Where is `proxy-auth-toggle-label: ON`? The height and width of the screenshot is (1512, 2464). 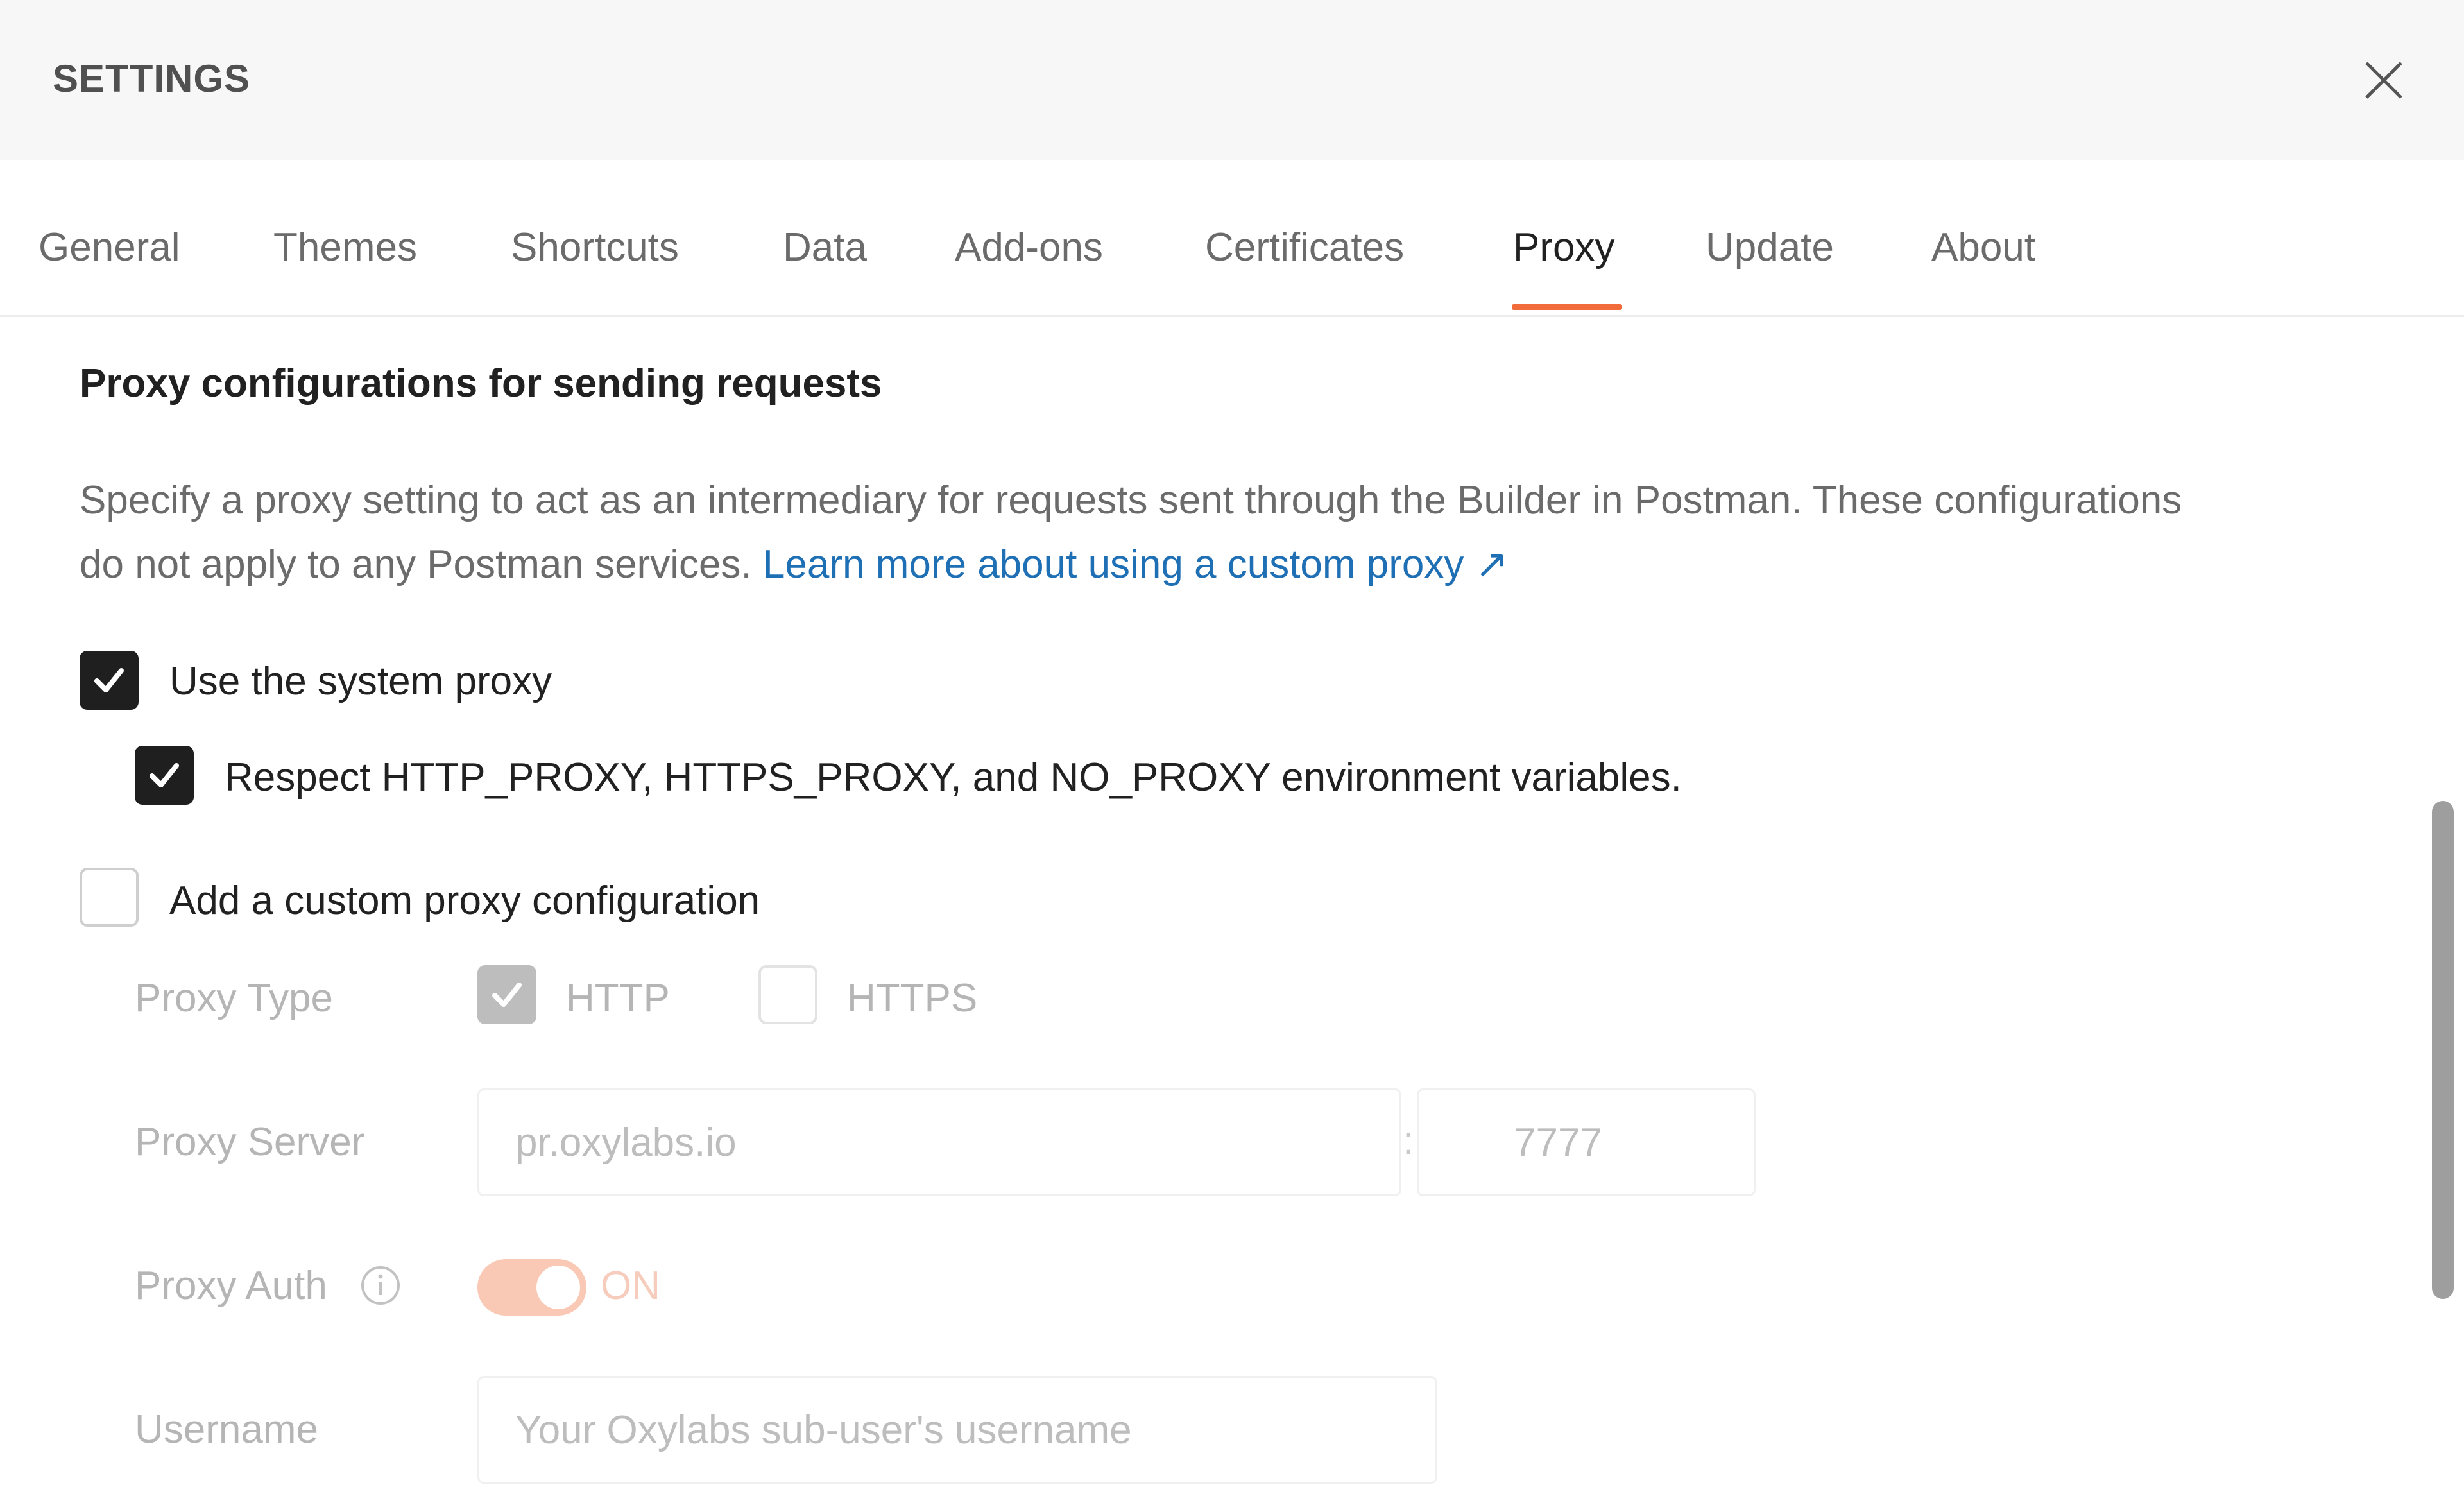 proxy-auth-toggle-label: ON is located at coordinates (630, 1286).